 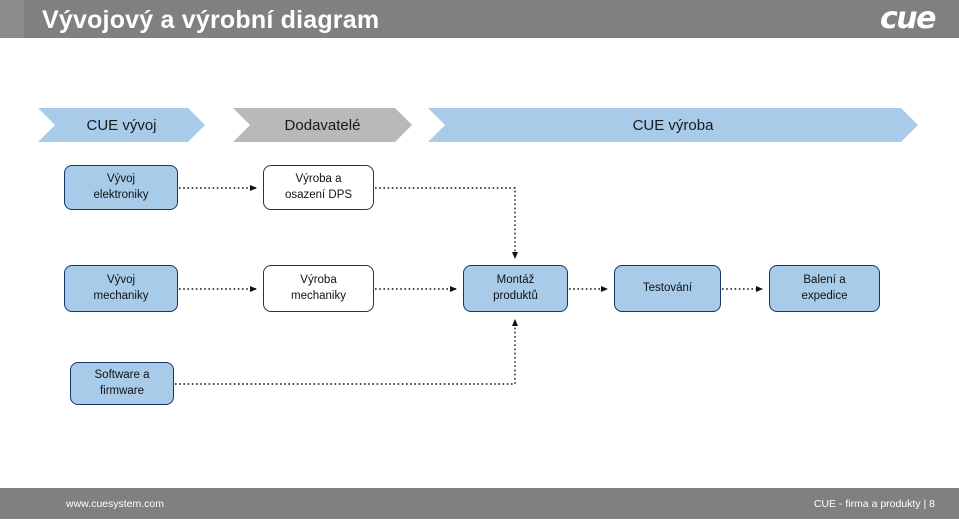 I want to click on flow-box-label: Vývoj elektroniky, so click(x=121, y=187).